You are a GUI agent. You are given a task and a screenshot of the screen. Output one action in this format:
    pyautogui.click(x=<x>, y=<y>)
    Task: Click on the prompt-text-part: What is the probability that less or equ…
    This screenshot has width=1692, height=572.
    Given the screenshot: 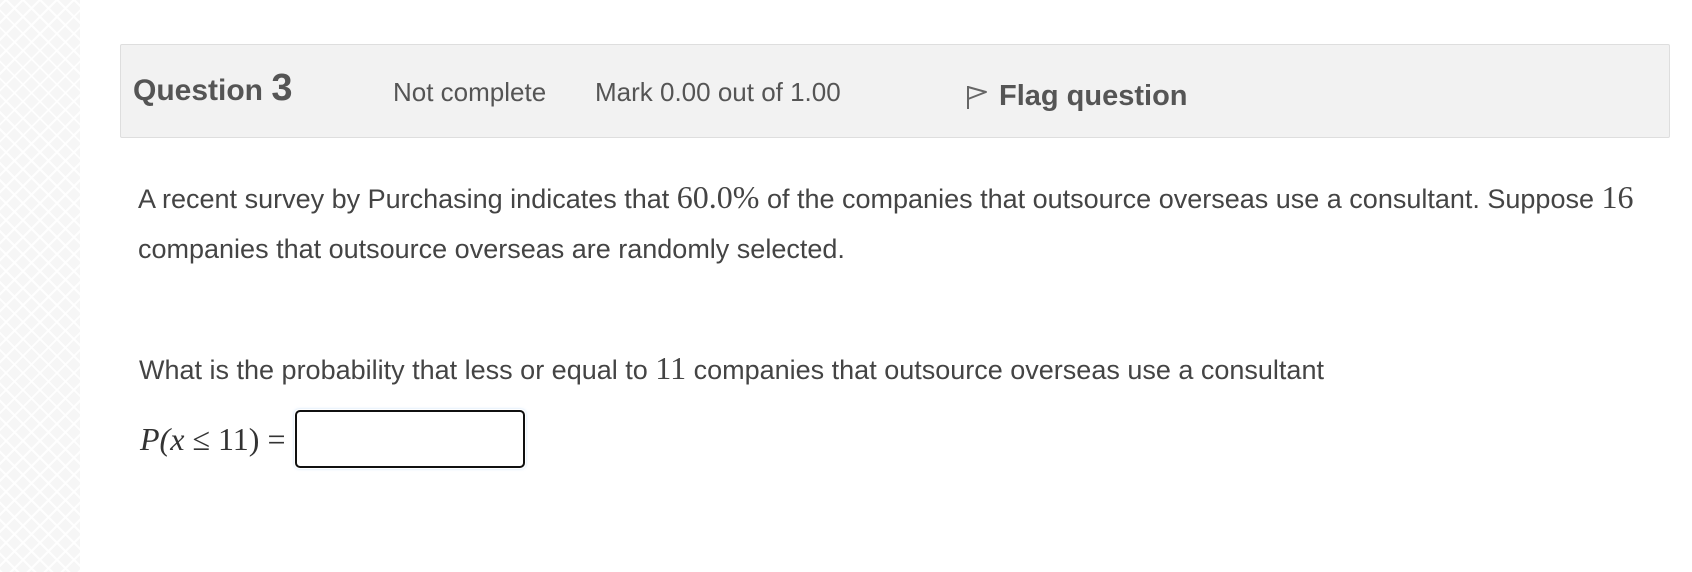 What is the action you would take?
    pyautogui.click(x=397, y=370)
    